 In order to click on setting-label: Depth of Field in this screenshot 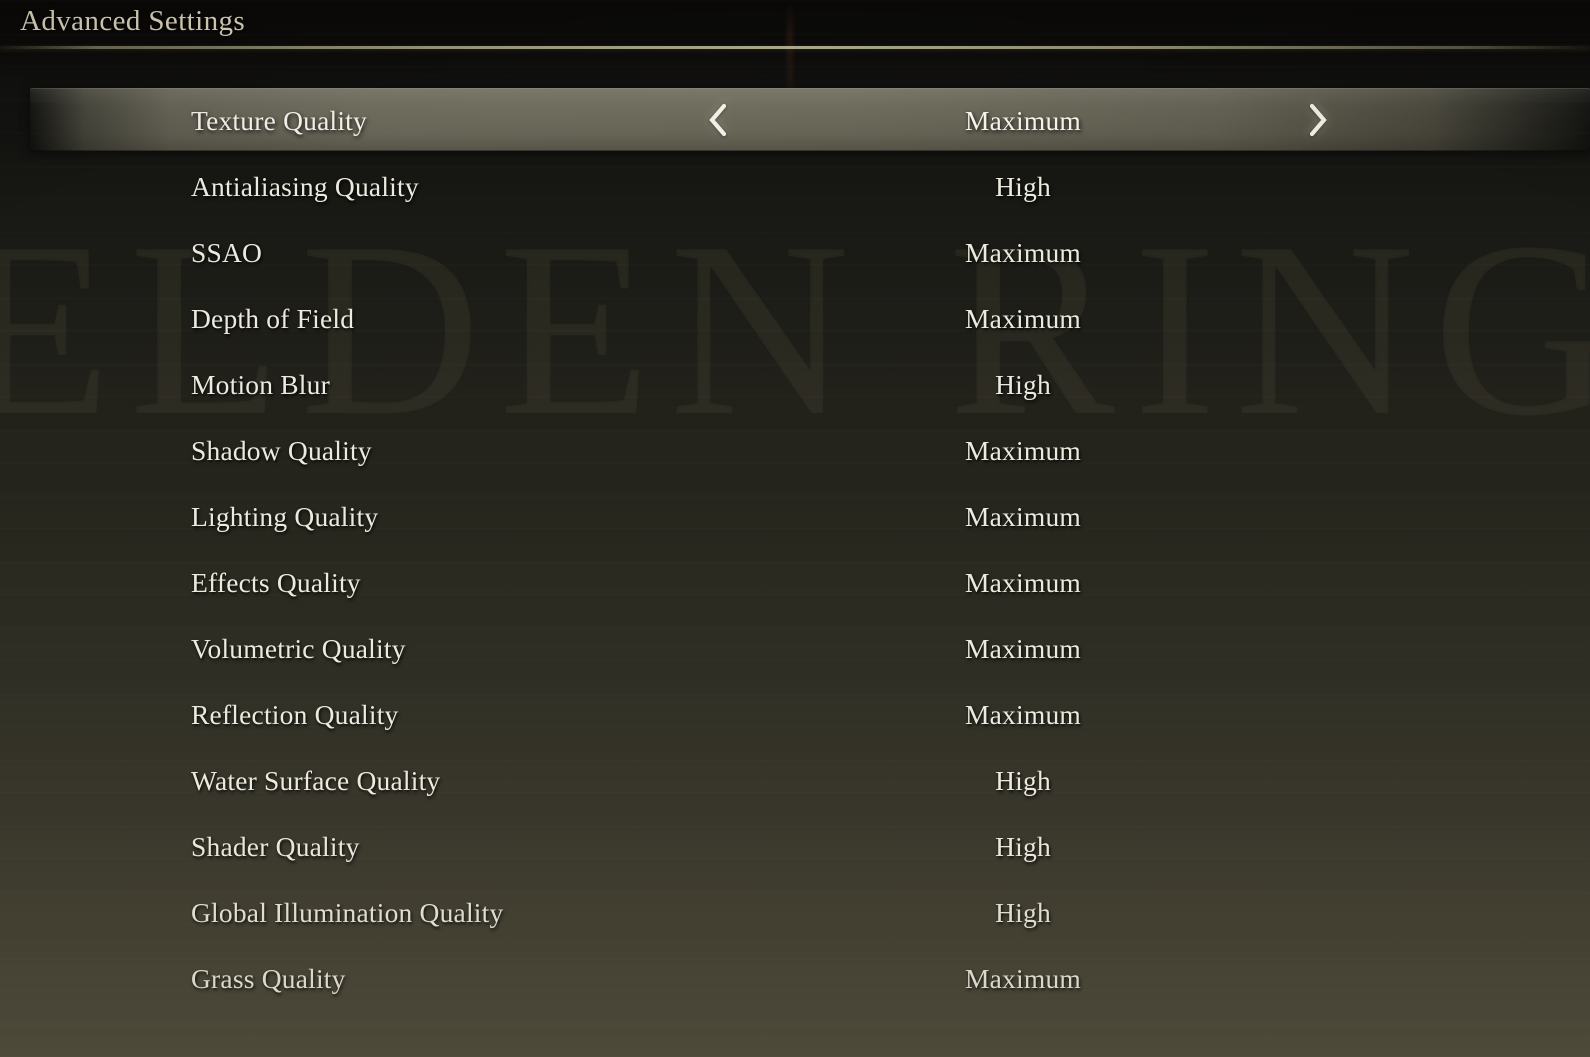, I will do `click(273, 318)`.